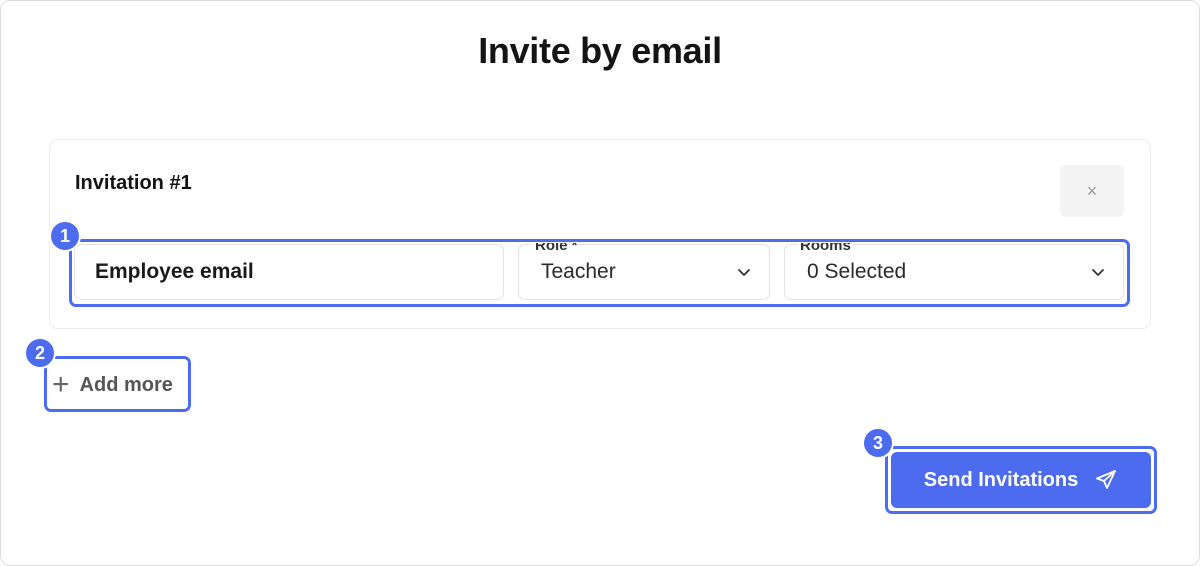  Describe the element at coordinates (1021, 480) in the screenshot. I see `highlight-send` at that location.